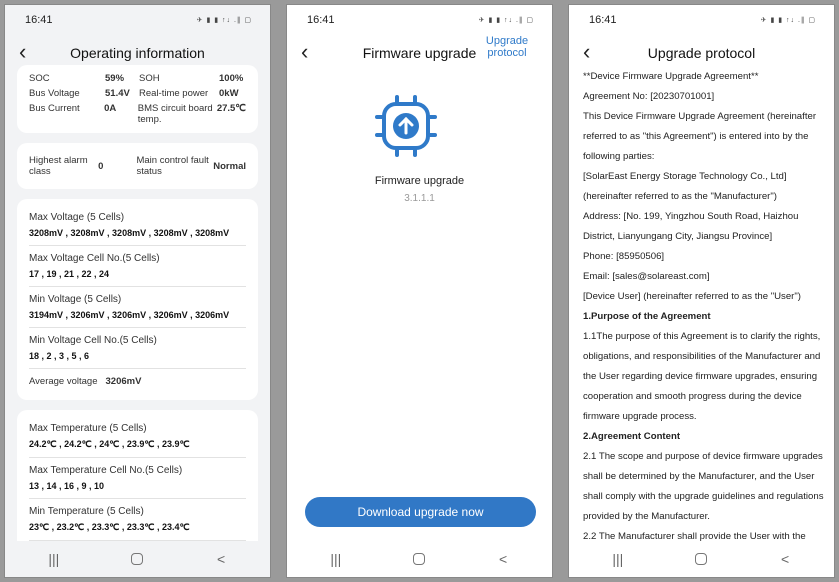 The image size is (839, 582). I want to click on summary-value: 0kW, so click(229, 93).